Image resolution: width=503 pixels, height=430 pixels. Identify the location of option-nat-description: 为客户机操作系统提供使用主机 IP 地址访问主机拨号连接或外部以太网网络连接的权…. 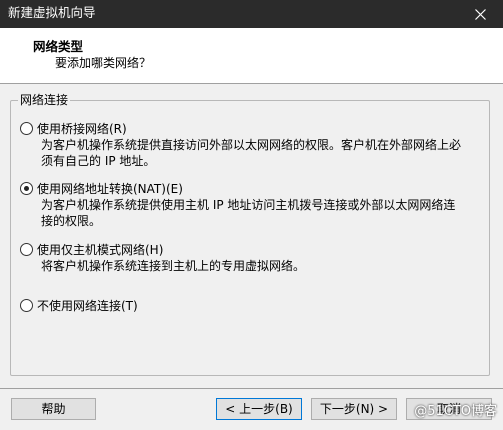
(248, 213).